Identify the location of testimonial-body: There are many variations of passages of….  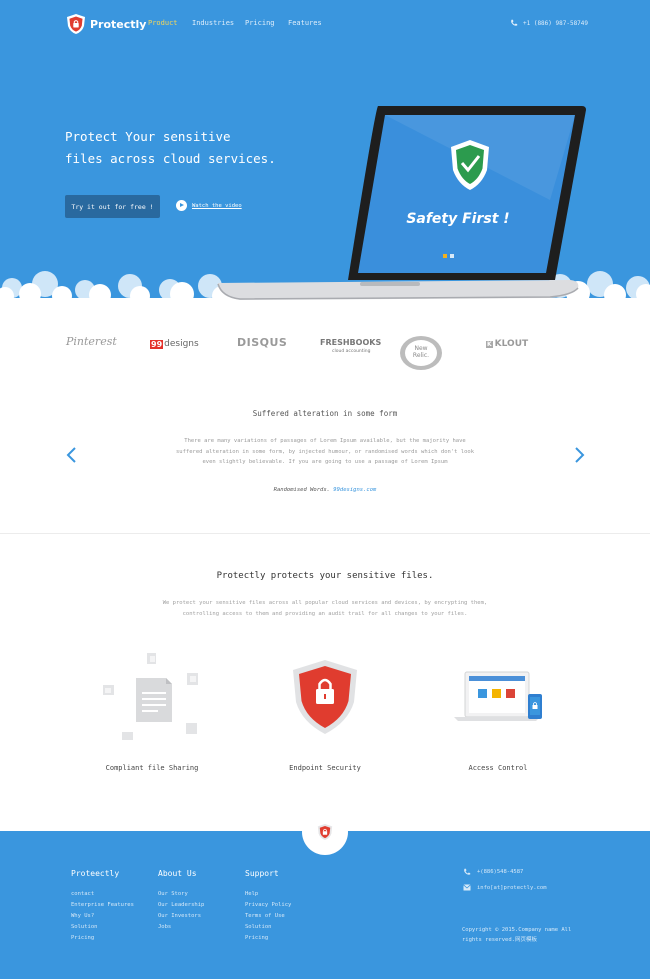
(324, 451).